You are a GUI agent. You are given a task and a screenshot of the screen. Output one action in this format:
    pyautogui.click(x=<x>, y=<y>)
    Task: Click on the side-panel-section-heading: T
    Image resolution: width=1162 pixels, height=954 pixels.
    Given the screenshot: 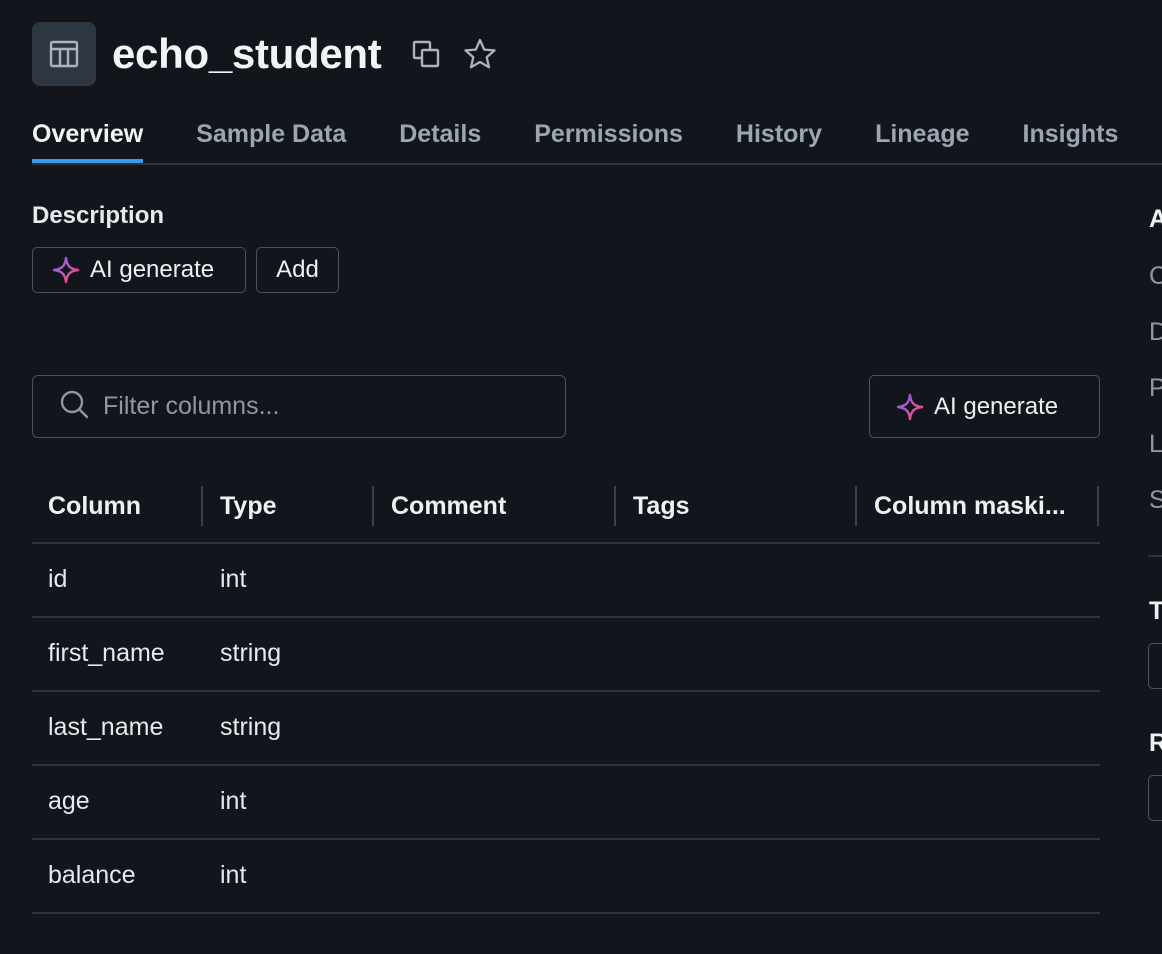 What is the action you would take?
    pyautogui.click(x=1155, y=611)
    